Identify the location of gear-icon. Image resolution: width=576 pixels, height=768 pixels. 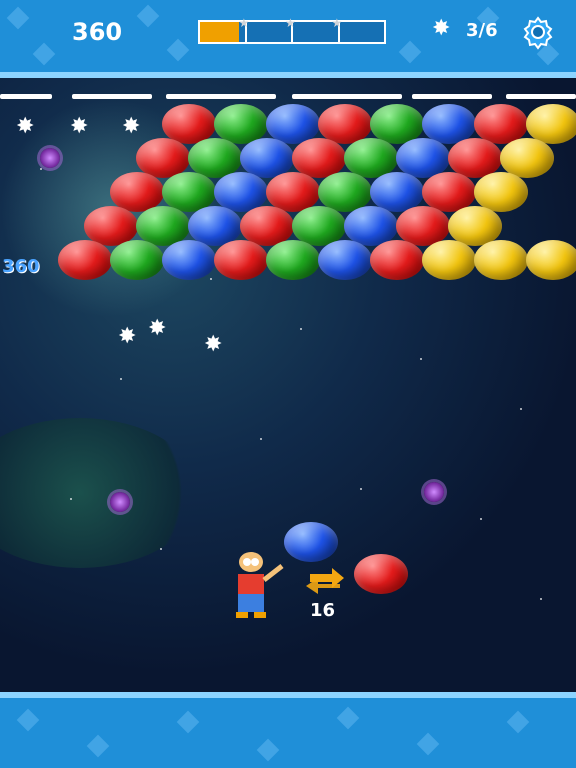
(538, 32).